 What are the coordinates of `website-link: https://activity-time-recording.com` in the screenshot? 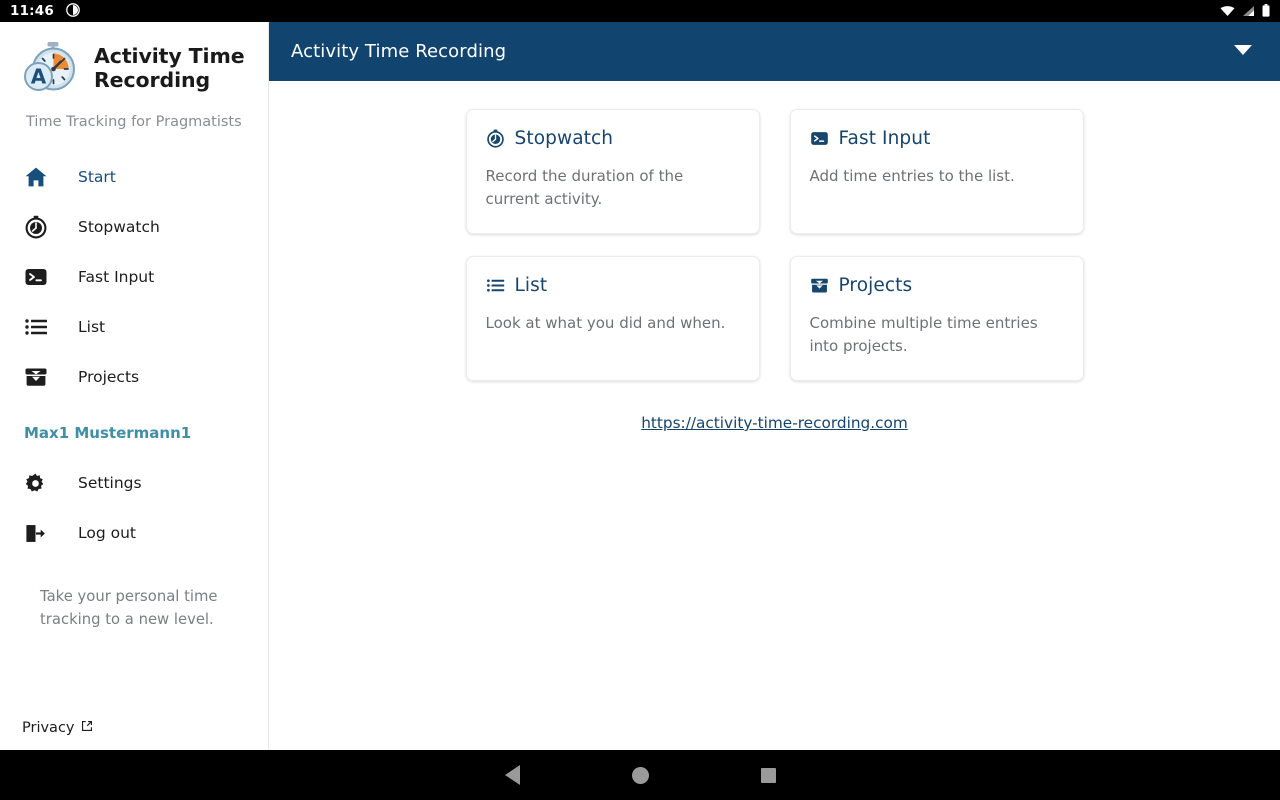 It's located at (774, 423).